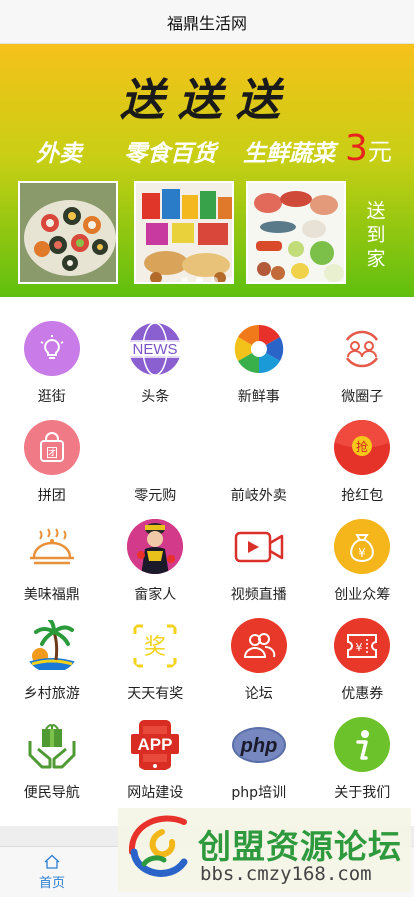 This screenshot has width=414, height=897. I want to click on grid-item-label: 抢红包, so click(362, 496).